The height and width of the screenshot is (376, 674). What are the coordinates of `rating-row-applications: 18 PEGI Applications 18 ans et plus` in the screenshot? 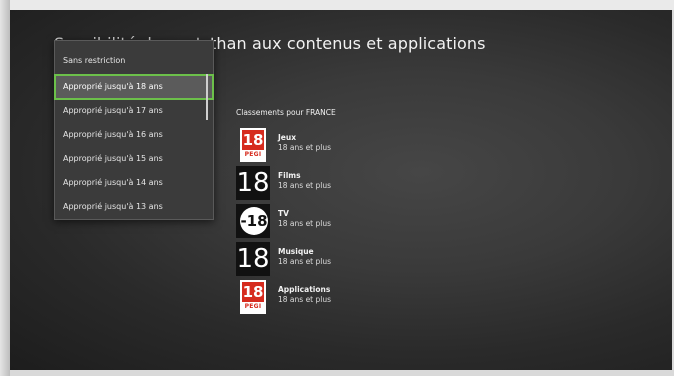 It's located at (336, 297).